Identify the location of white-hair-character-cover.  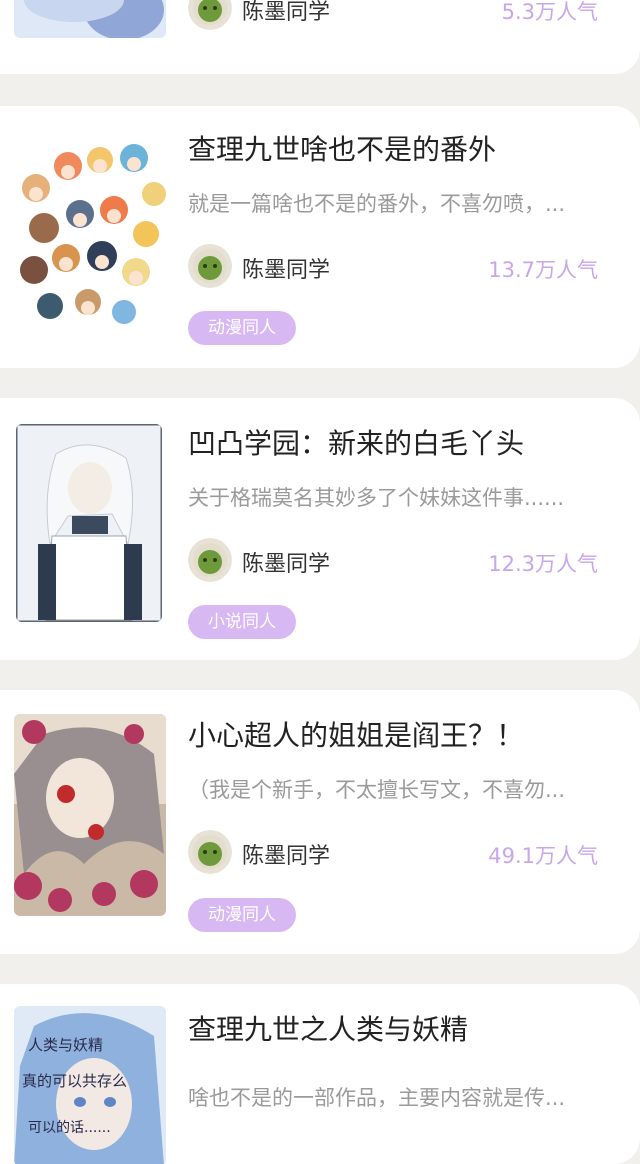
(89, 523).